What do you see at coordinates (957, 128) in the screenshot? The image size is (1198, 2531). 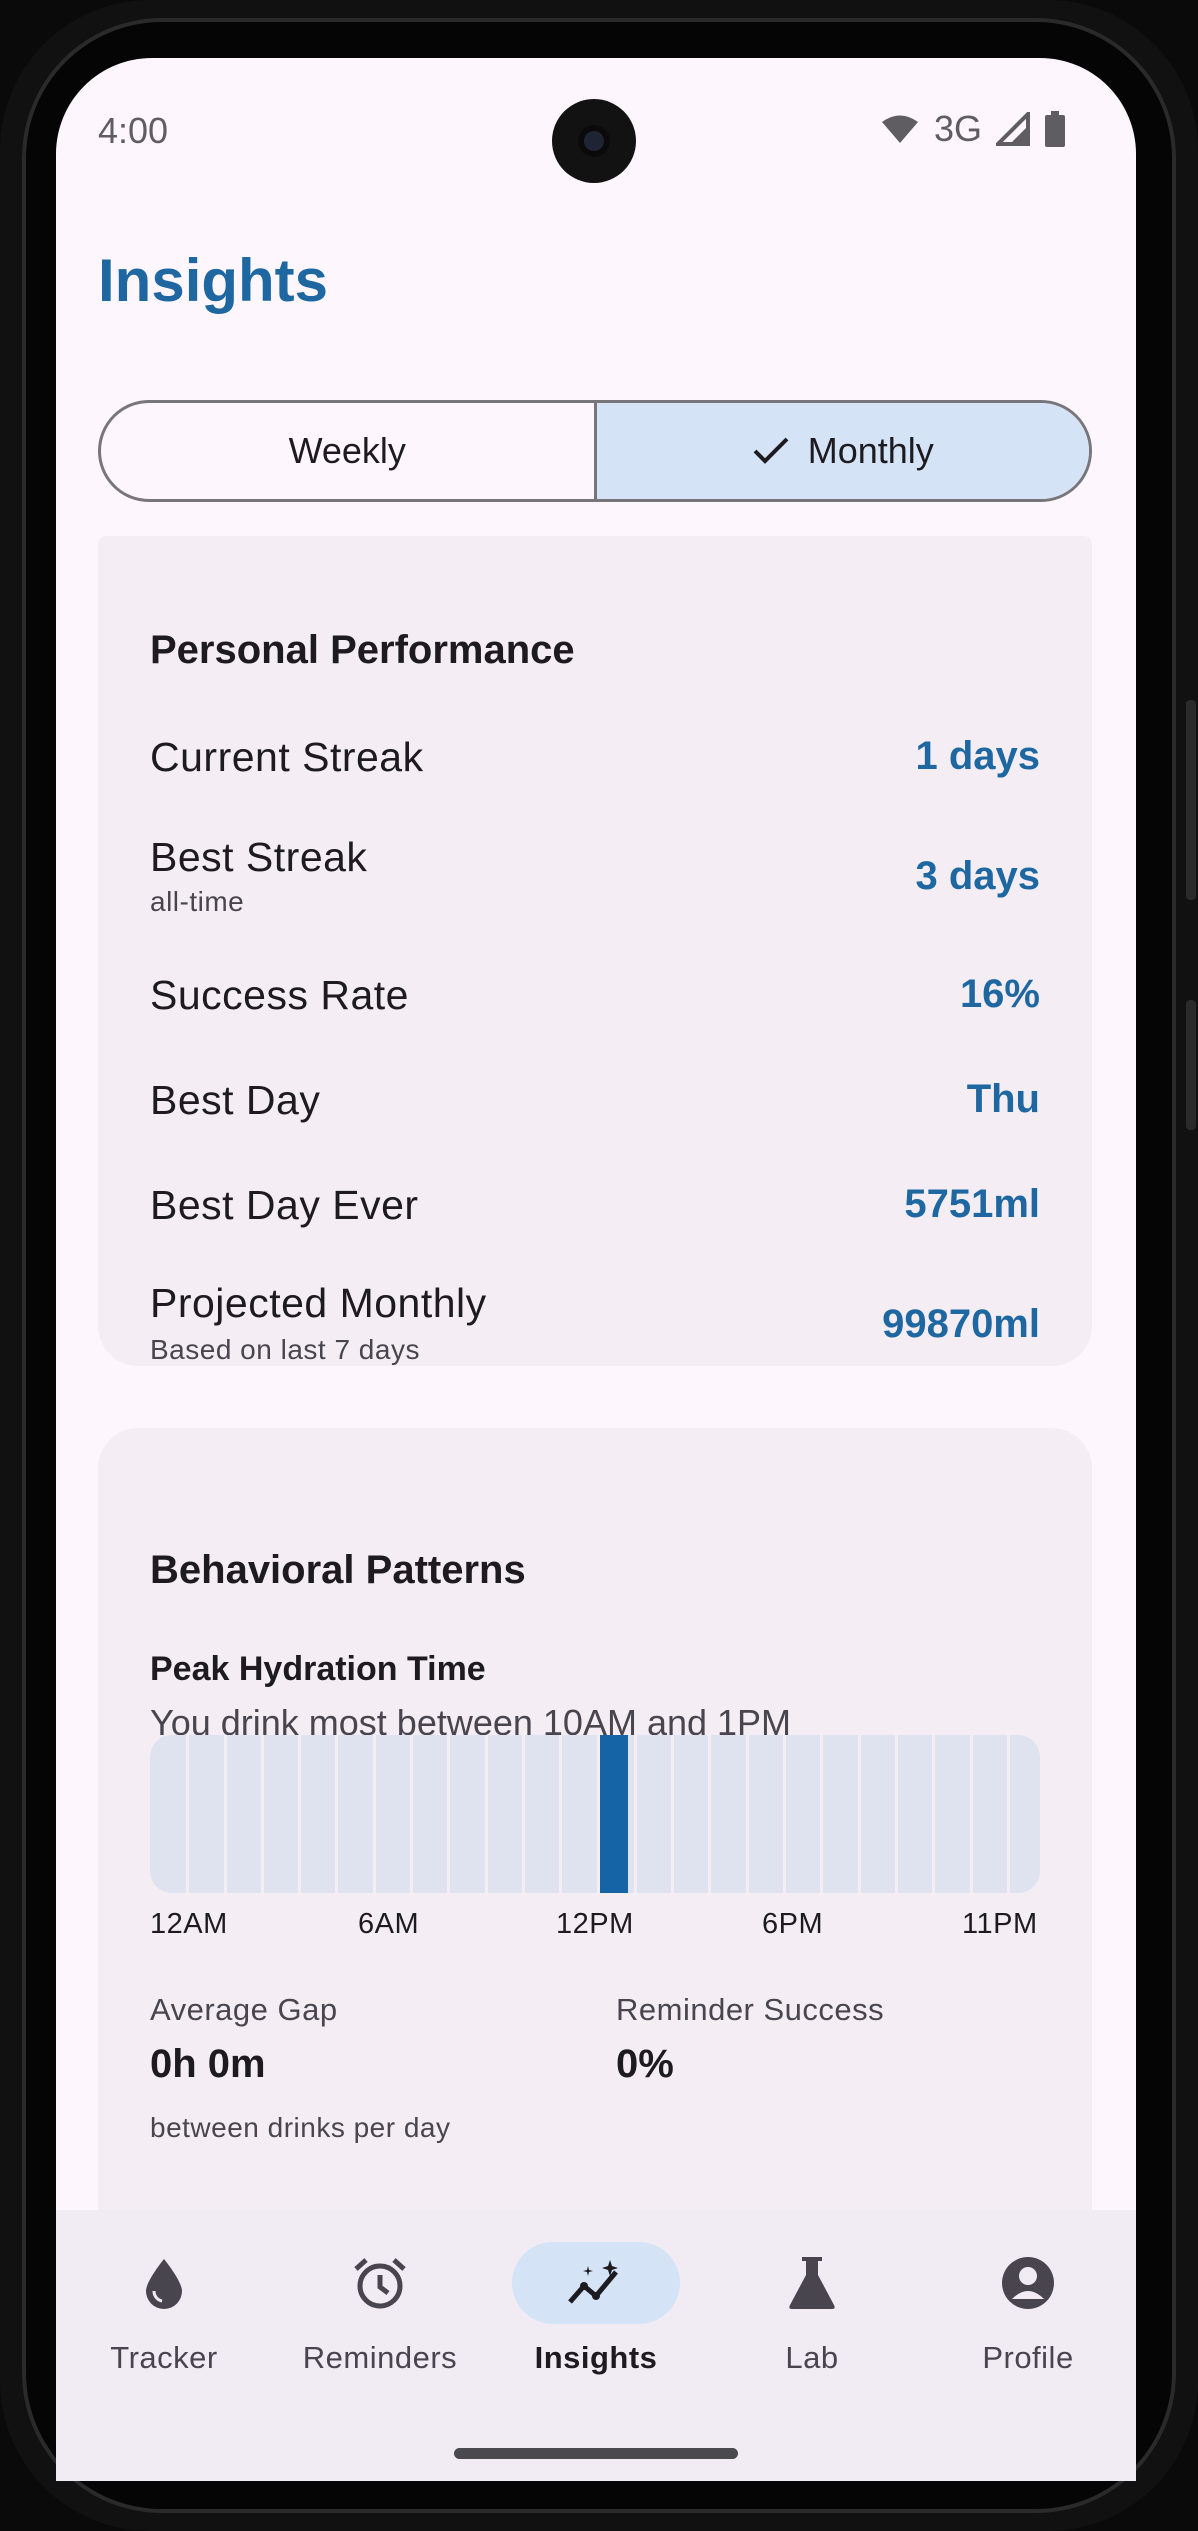 I see `network-type: 3G` at bounding box center [957, 128].